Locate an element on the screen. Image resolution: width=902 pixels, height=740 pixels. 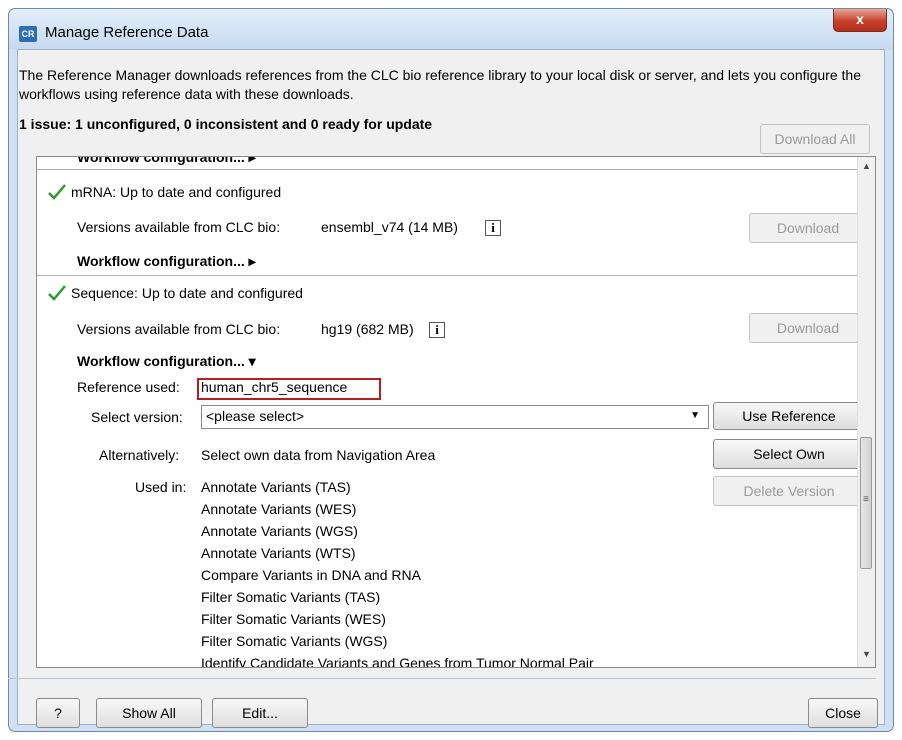
window-title: Manage Reference Data is located at coordinates (127, 32).